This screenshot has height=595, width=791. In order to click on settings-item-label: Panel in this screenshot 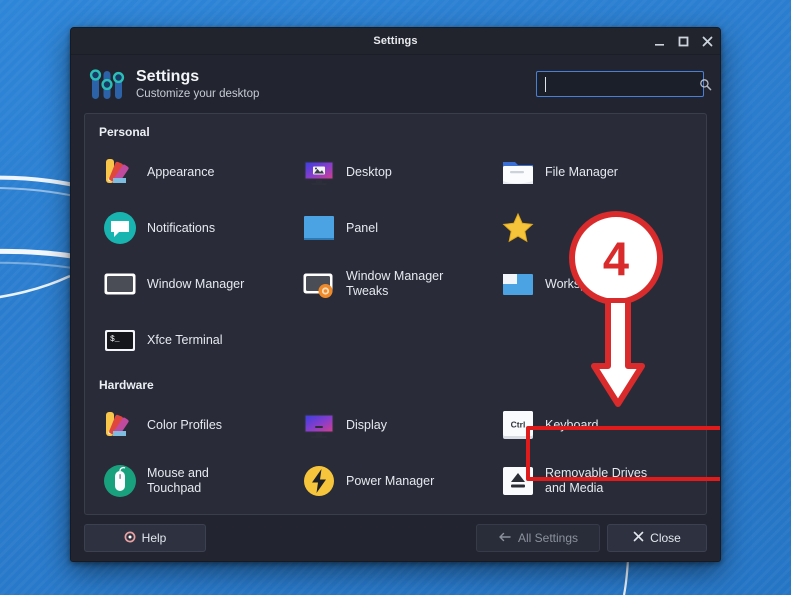, I will do `click(362, 227)`.